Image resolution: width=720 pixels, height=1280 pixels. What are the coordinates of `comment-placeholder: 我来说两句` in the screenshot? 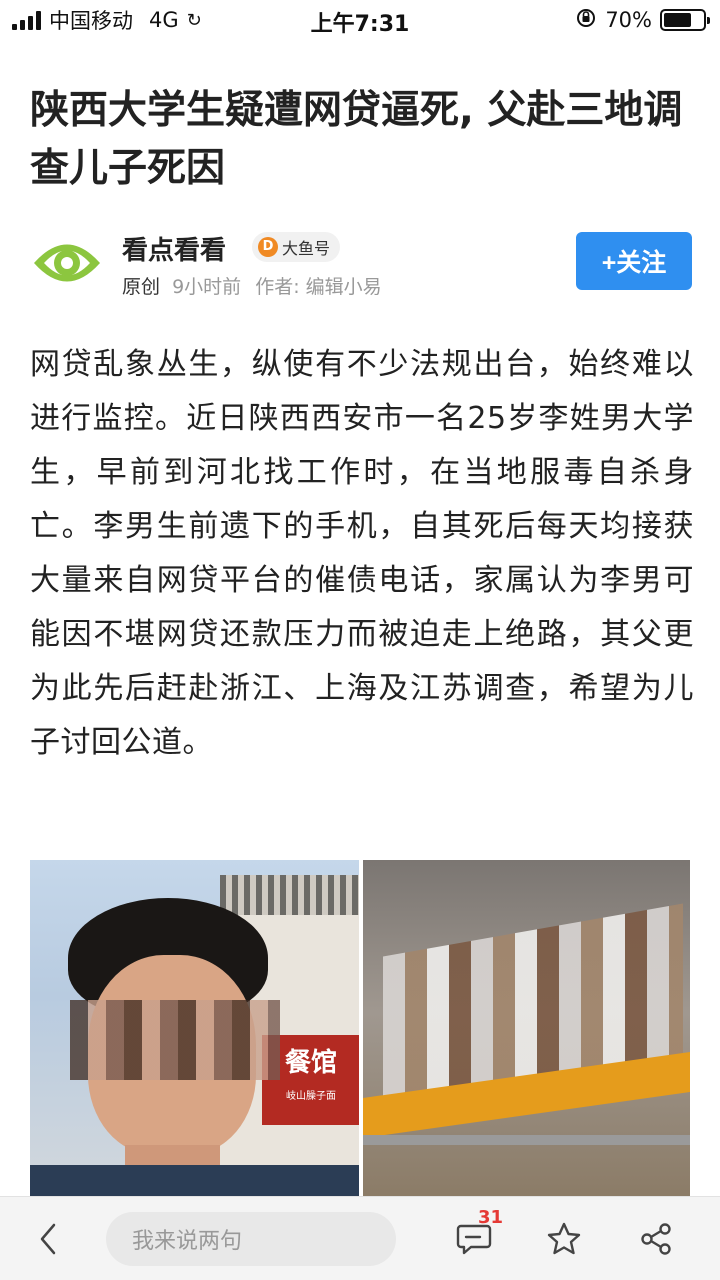 It's located at (187, 1241).